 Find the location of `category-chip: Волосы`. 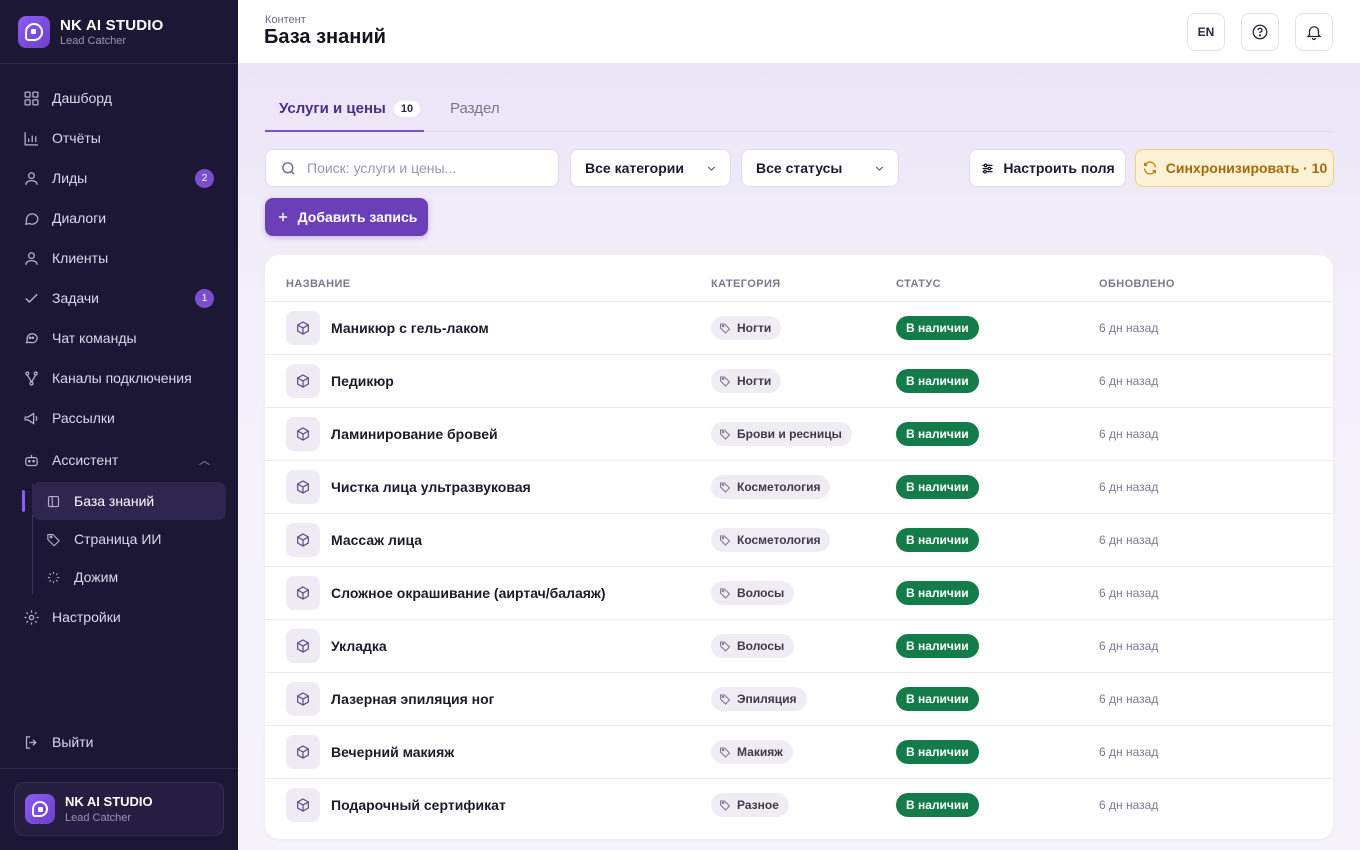

category-chip: Волосы is located at coordinates (753, 593).